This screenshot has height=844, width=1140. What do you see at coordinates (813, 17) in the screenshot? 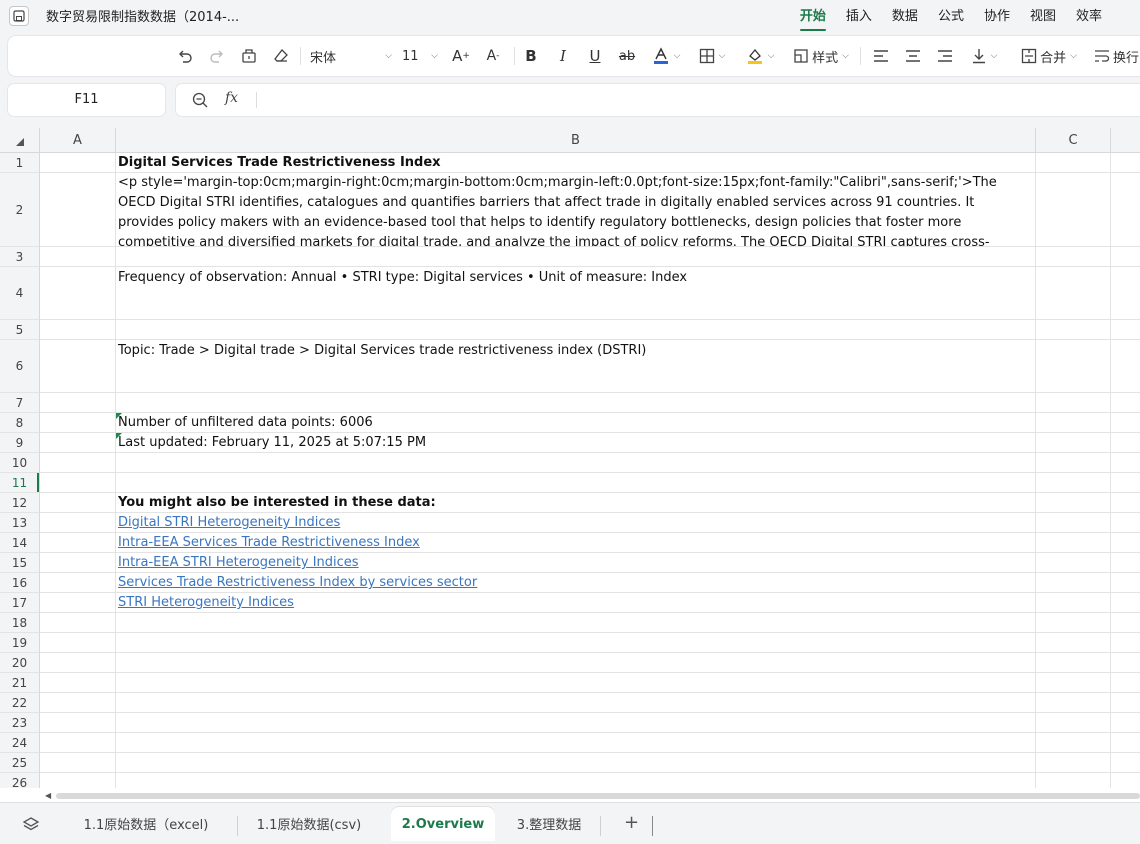
I see `menu-home: 开始` at bounding box center [813, 17].